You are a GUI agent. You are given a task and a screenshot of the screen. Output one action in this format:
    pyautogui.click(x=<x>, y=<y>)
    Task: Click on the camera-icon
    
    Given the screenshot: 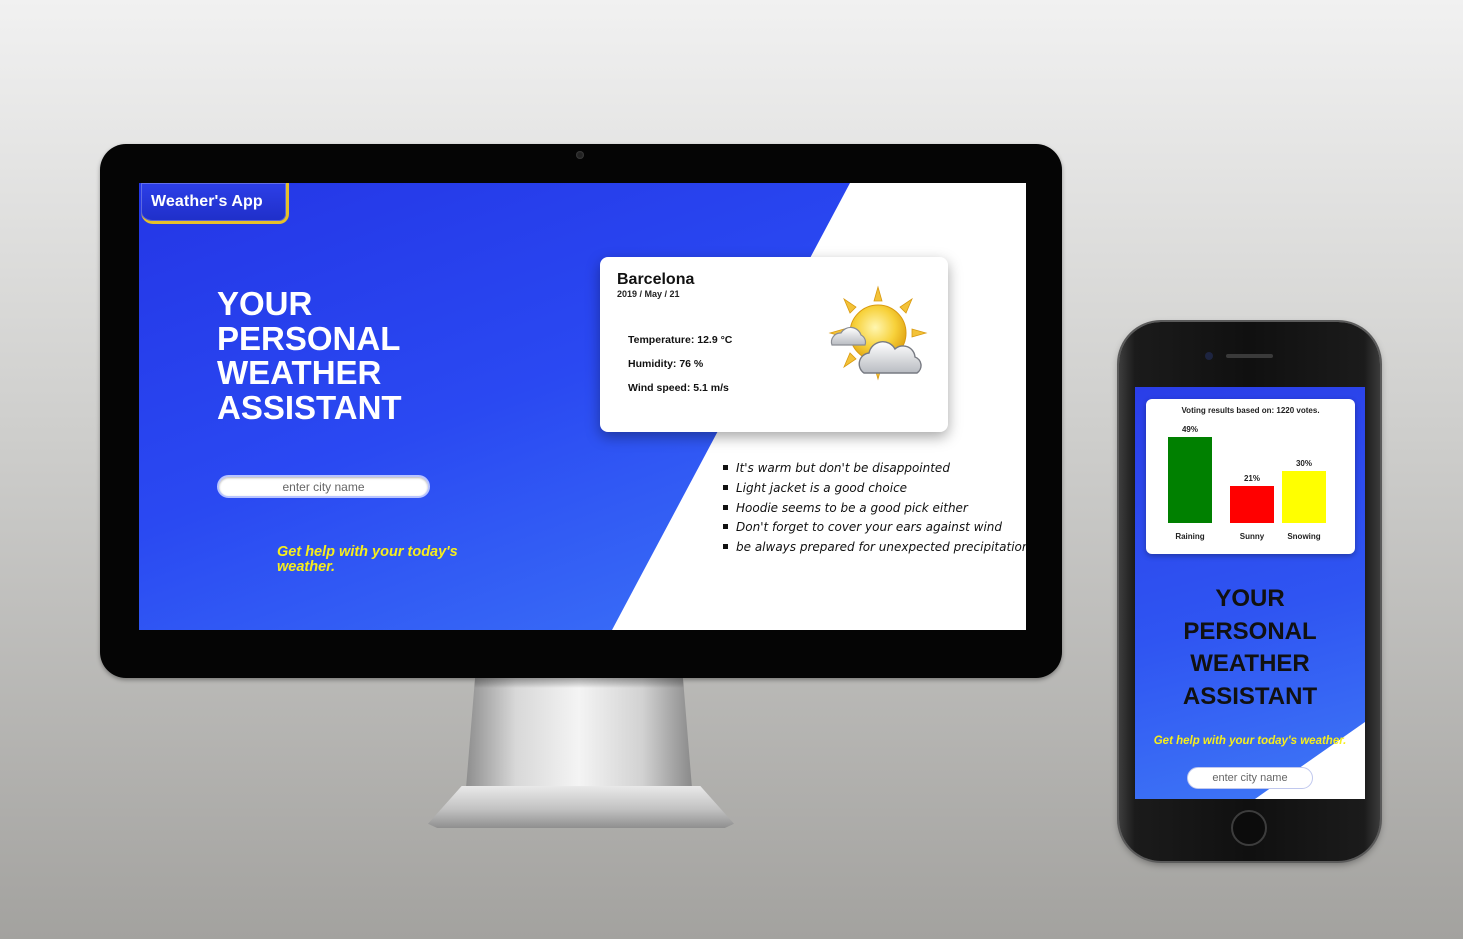 What is the action you would take?
    pyautogui.click(x=580, y=155)
    